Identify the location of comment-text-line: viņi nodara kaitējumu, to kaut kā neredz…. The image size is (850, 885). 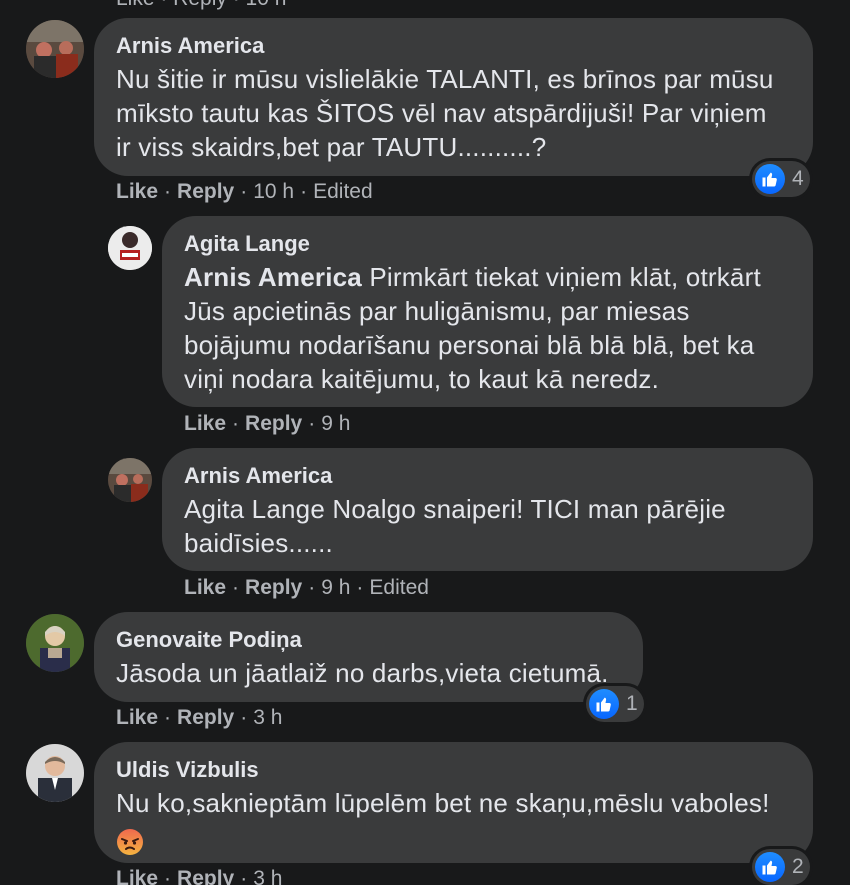
(422, 379).